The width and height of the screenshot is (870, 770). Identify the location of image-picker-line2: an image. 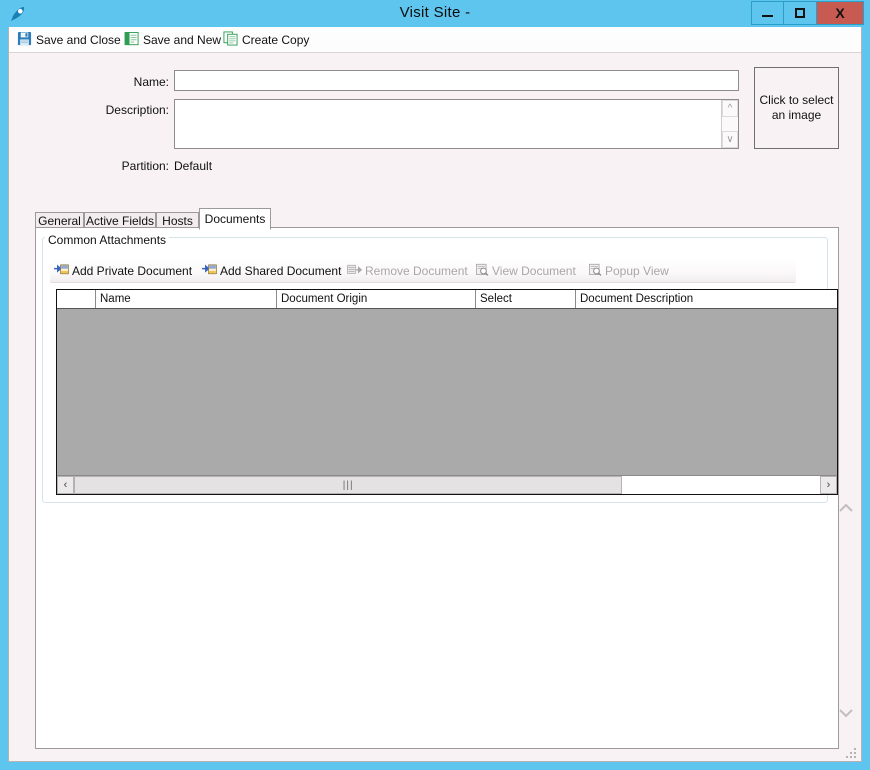
(796, 115).